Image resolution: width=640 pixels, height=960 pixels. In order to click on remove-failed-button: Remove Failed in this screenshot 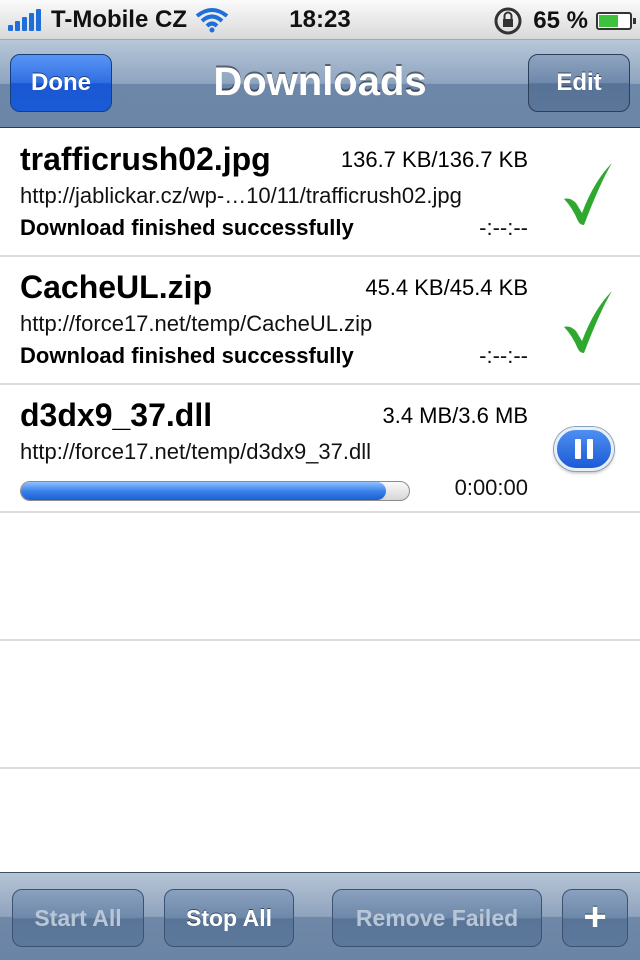, I will do `click(437, 918)`.